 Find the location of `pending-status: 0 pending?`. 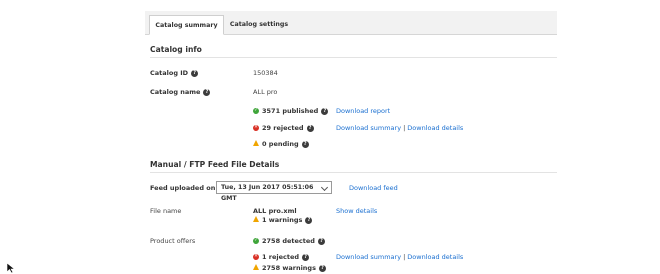

pending-status: 0 pending? is located at coordinates (281, 144).